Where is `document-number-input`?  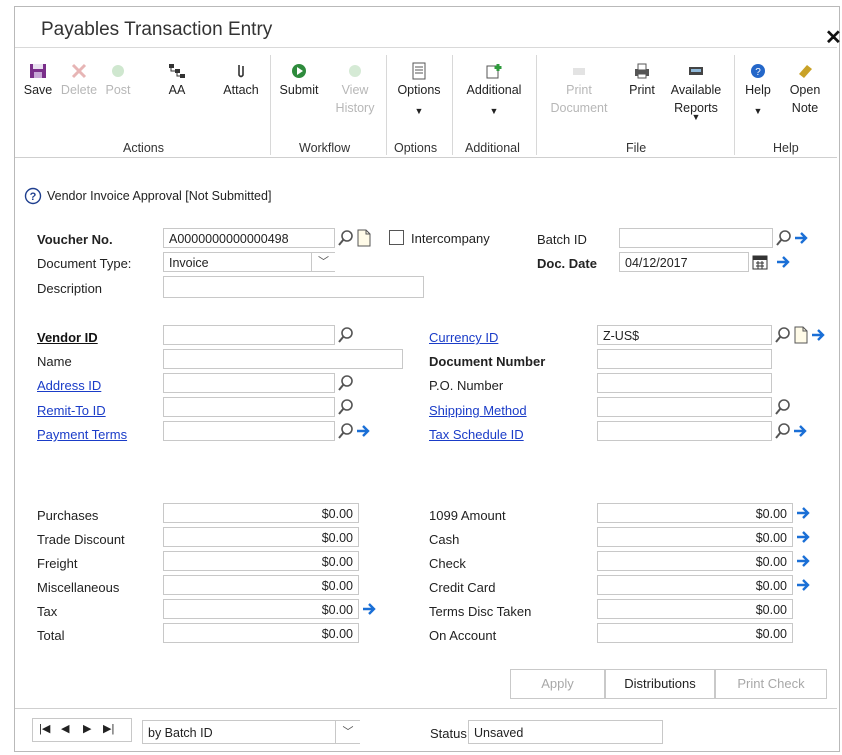
document-number-input is located at coordinates (684, 359).